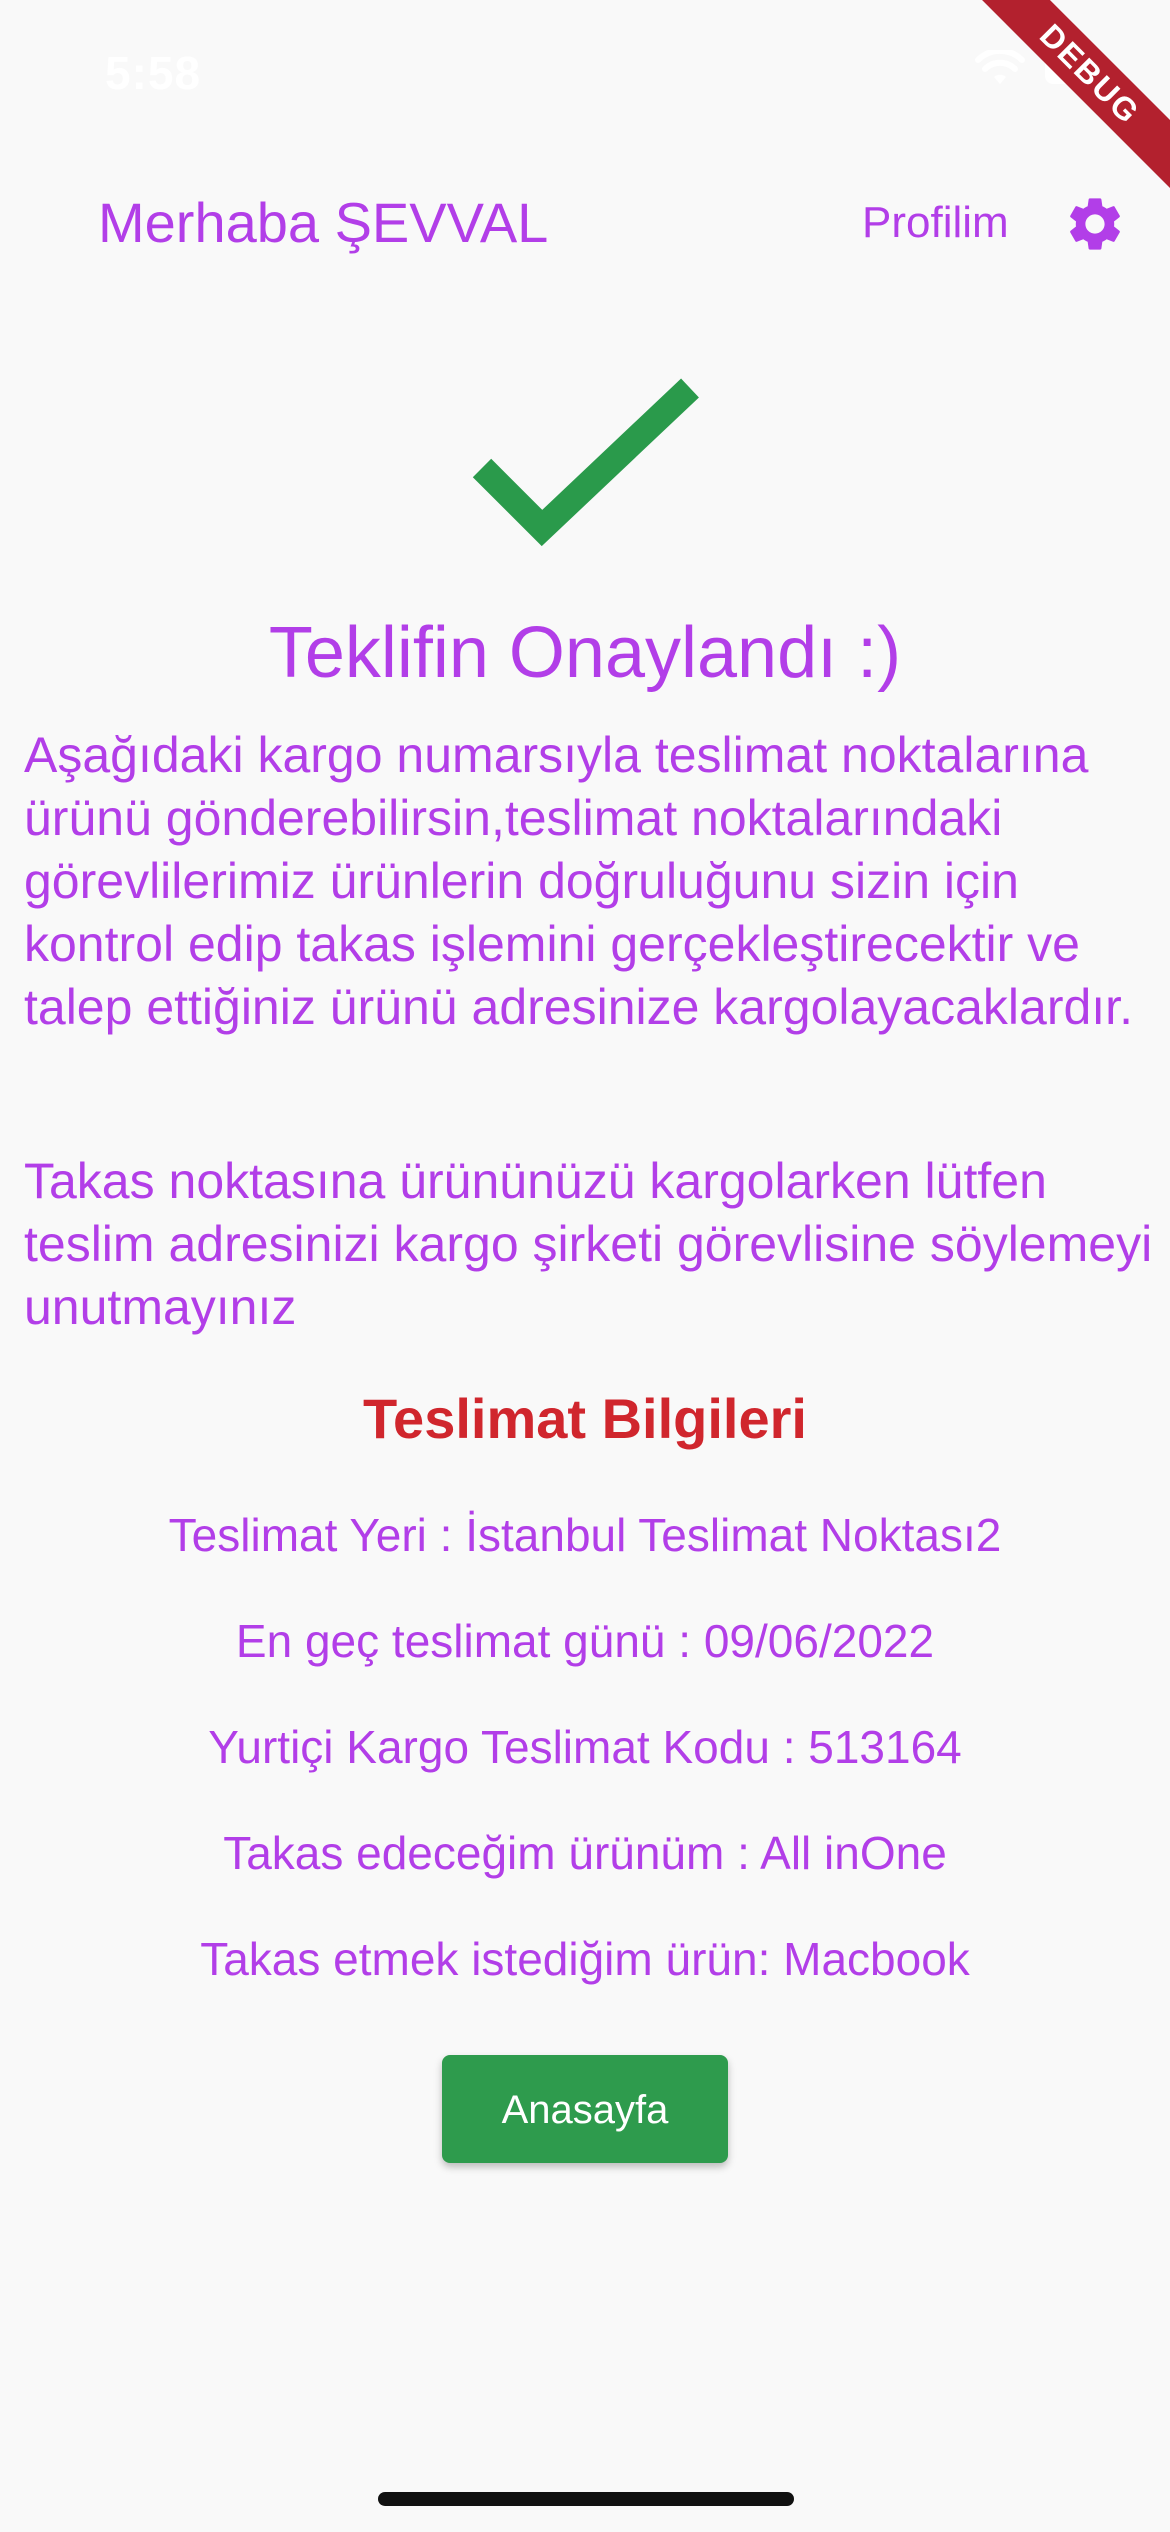 This screenshot has height=2532, width=1170. Describe the element at coordinates (586, 2499) in the screenshot. I see `home-indicator` at that location.